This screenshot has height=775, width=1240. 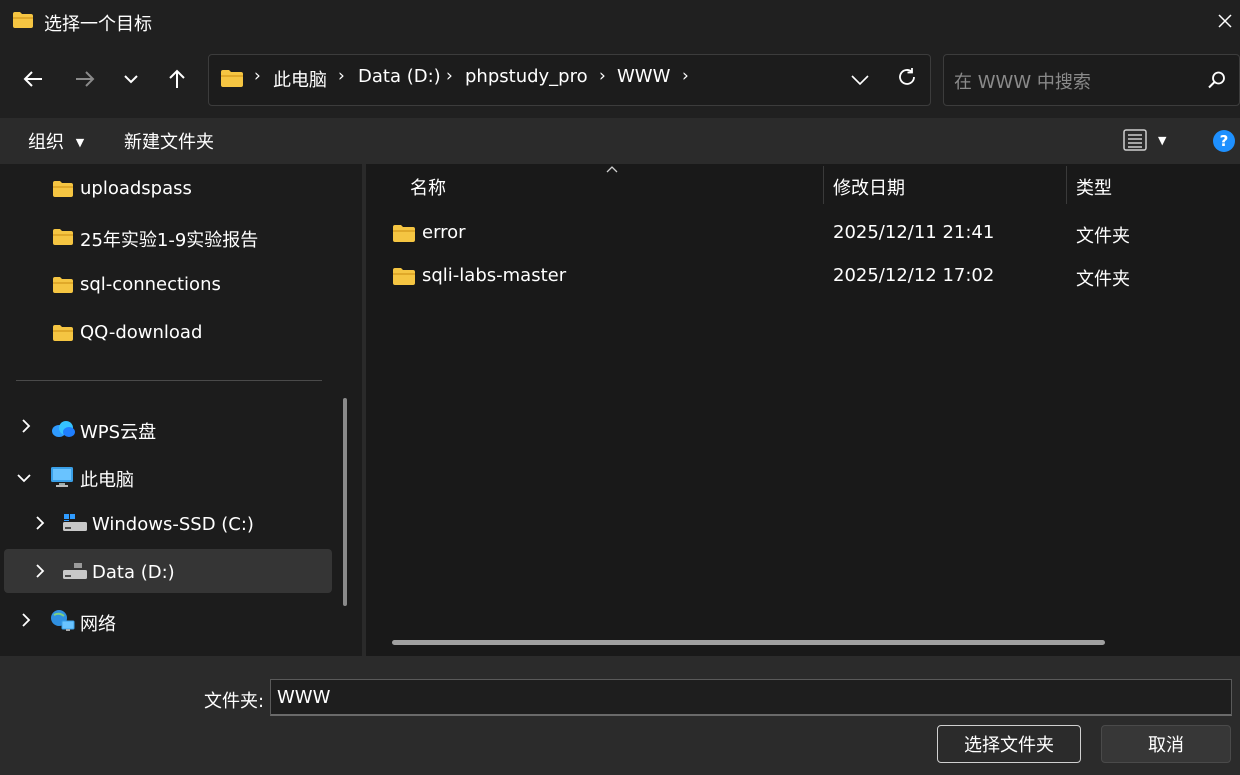 I want to click on sidebar-item-sql-connections: sql-connections, so click(x=150, y=284).